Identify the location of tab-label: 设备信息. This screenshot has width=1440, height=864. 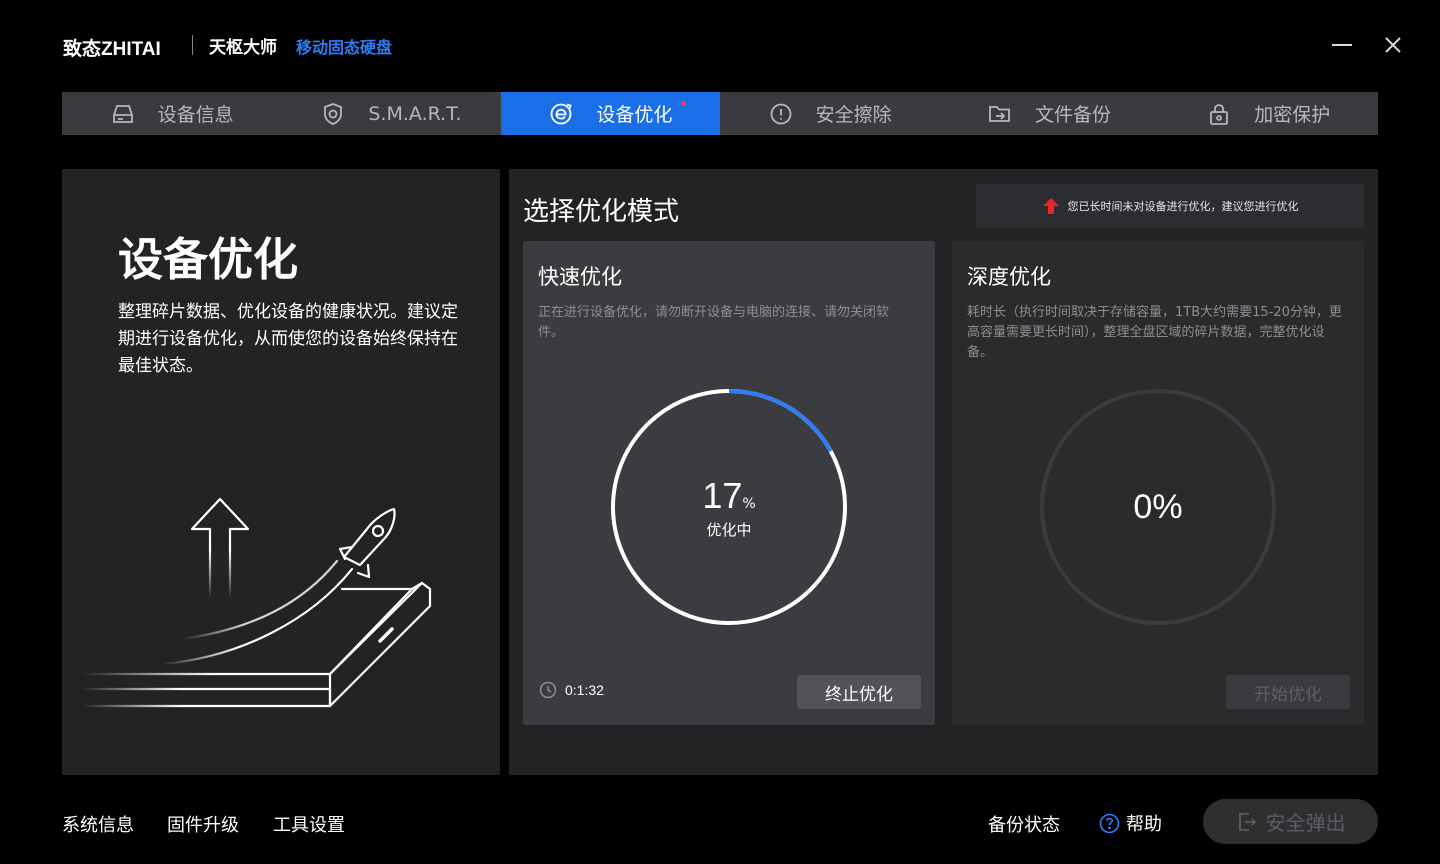
(195, 115).